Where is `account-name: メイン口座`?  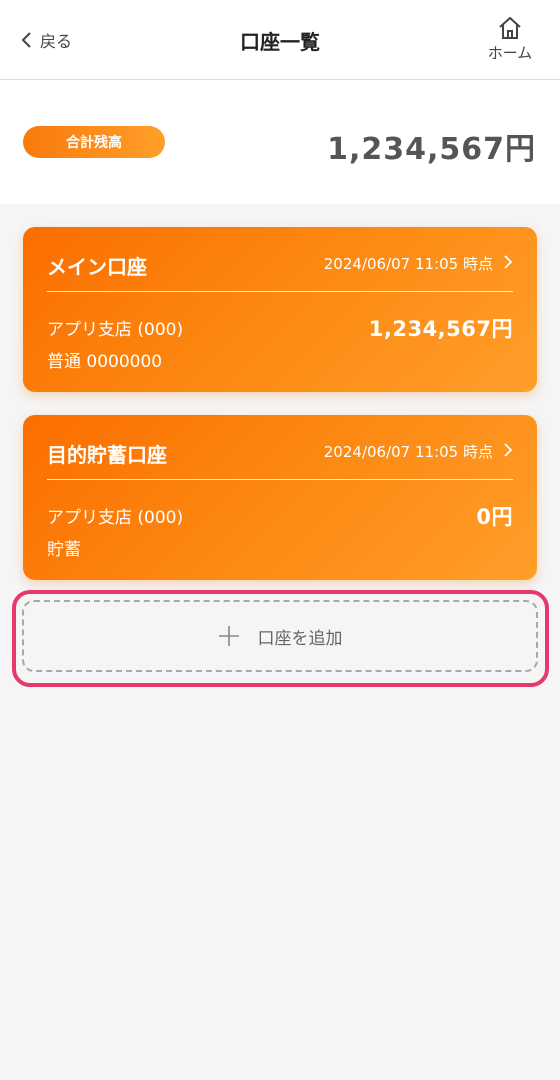
account-name: メイン口座 is located at coordinates (97, 267).